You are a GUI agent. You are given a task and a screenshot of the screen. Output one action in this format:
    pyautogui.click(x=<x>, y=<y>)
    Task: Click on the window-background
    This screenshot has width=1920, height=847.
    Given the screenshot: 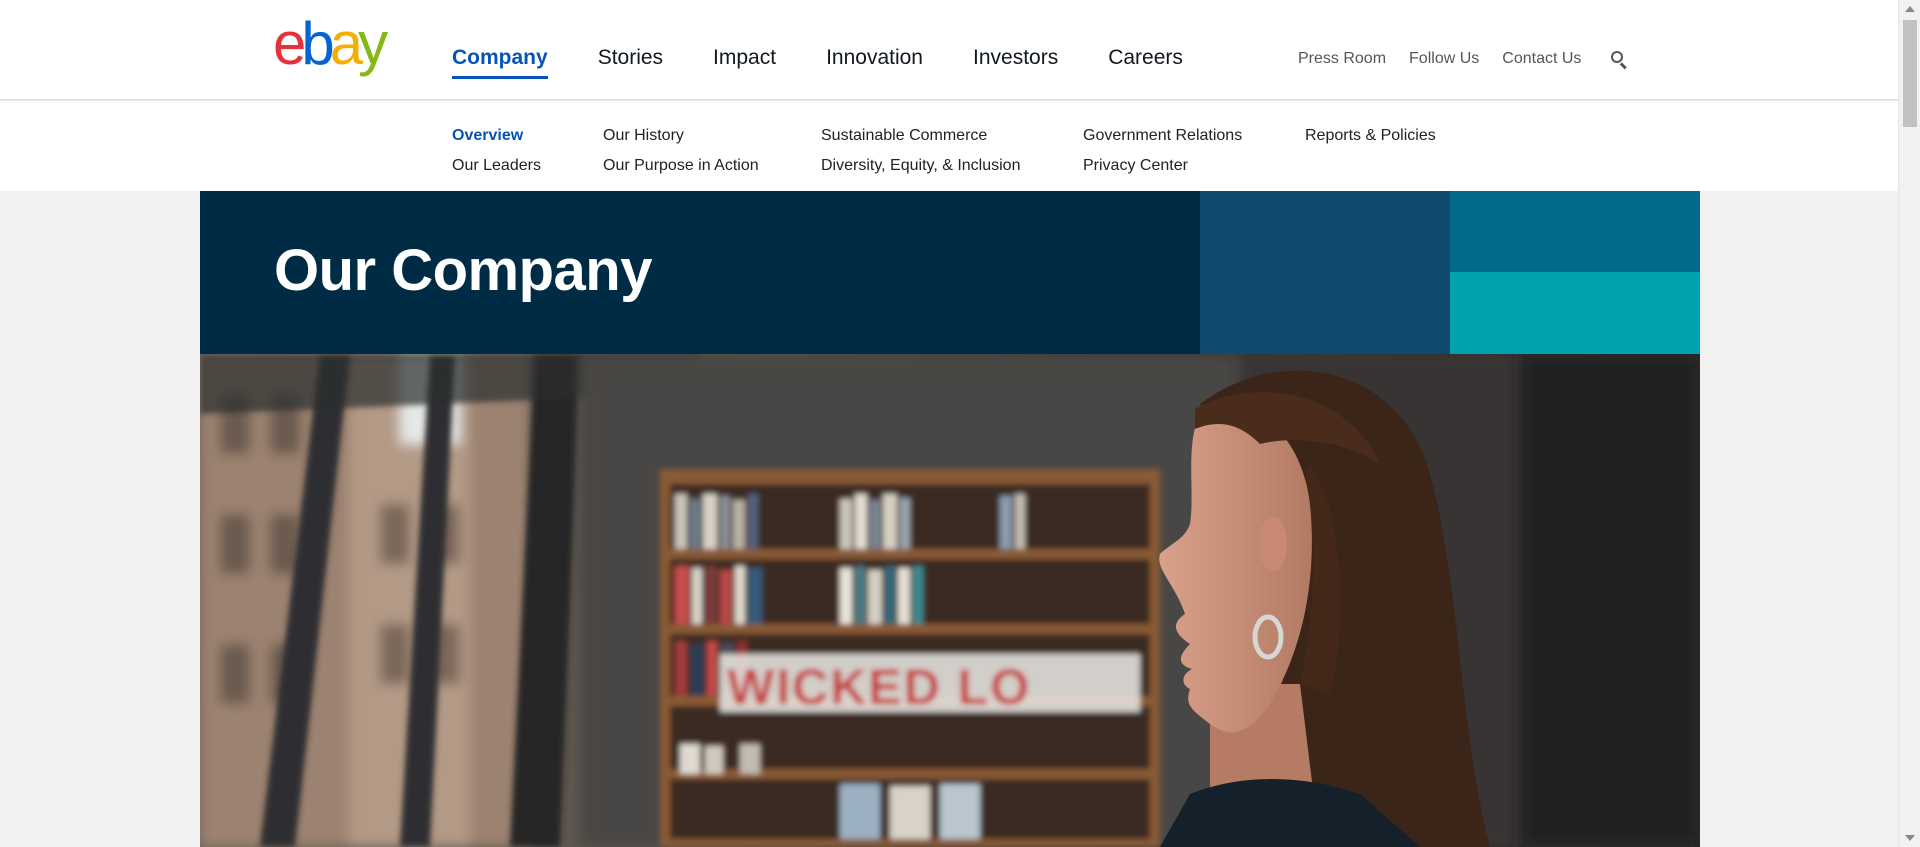 What is the action you would take?
    pyautogui.click(x=365, y=600)
    